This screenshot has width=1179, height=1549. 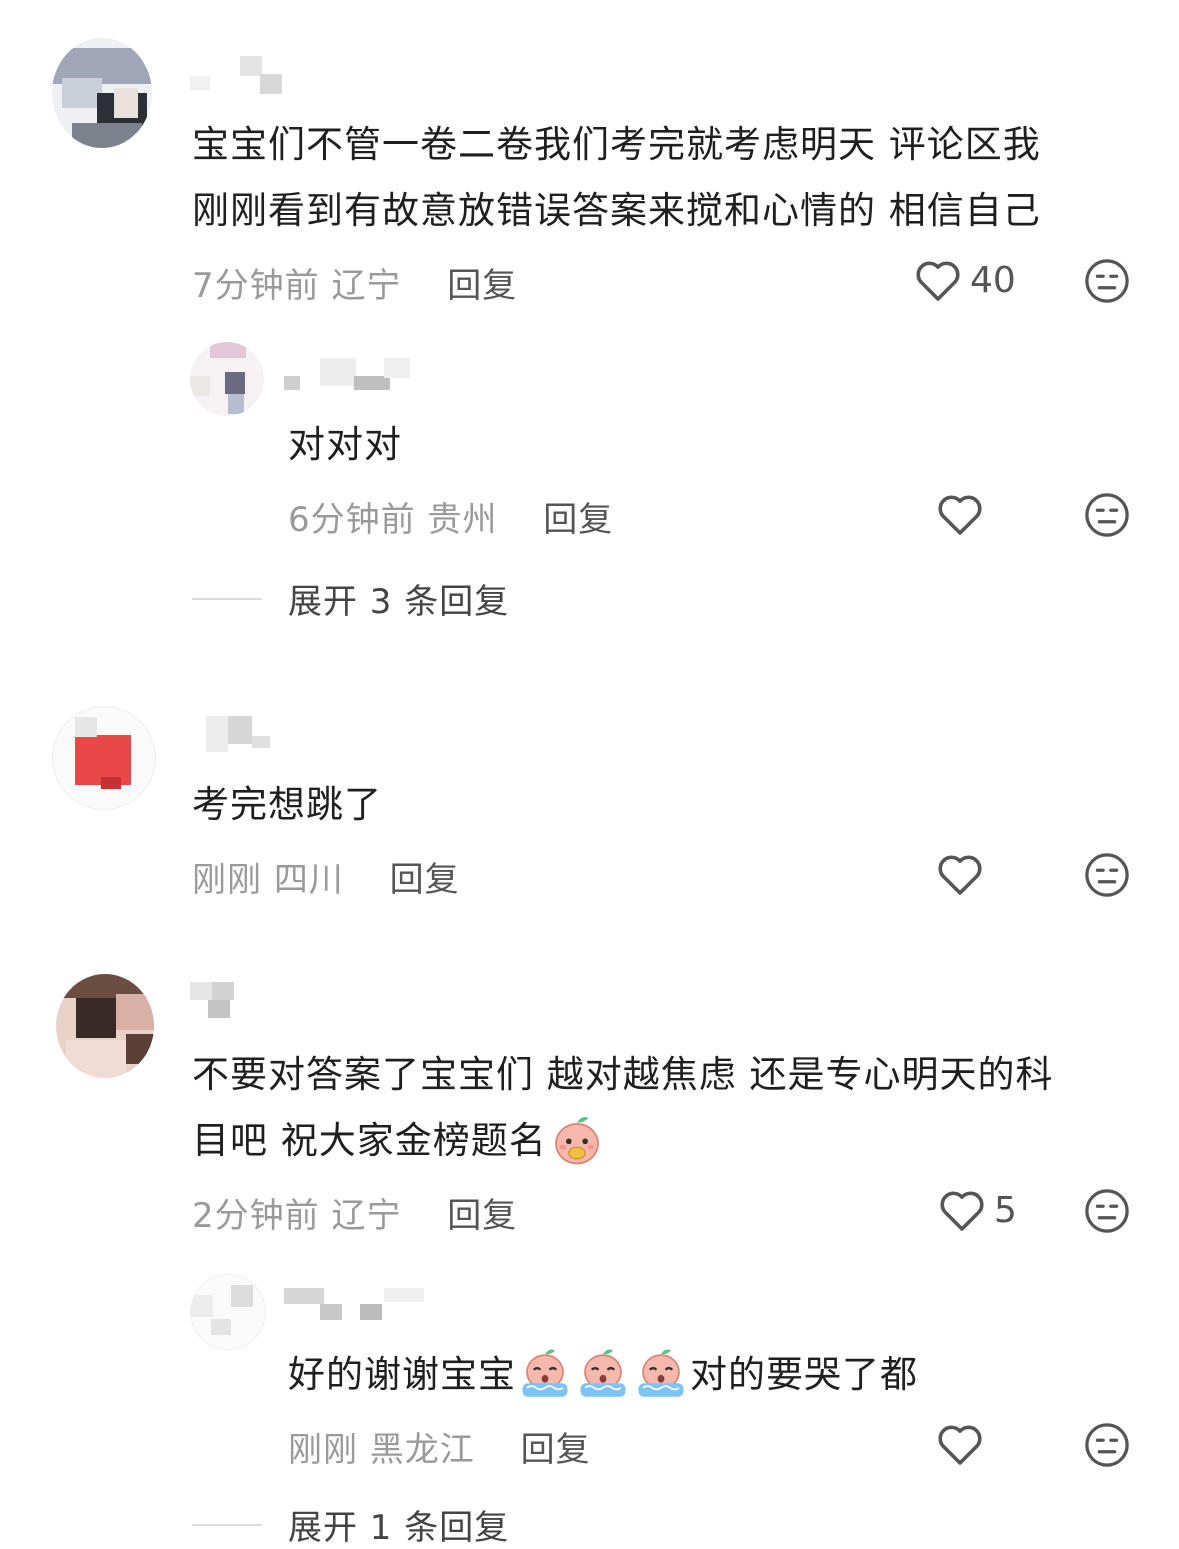 What do you see at coordinates (965, 280) in the screenshot?
I see `like-button: 40` at bounding box center [965, 280].